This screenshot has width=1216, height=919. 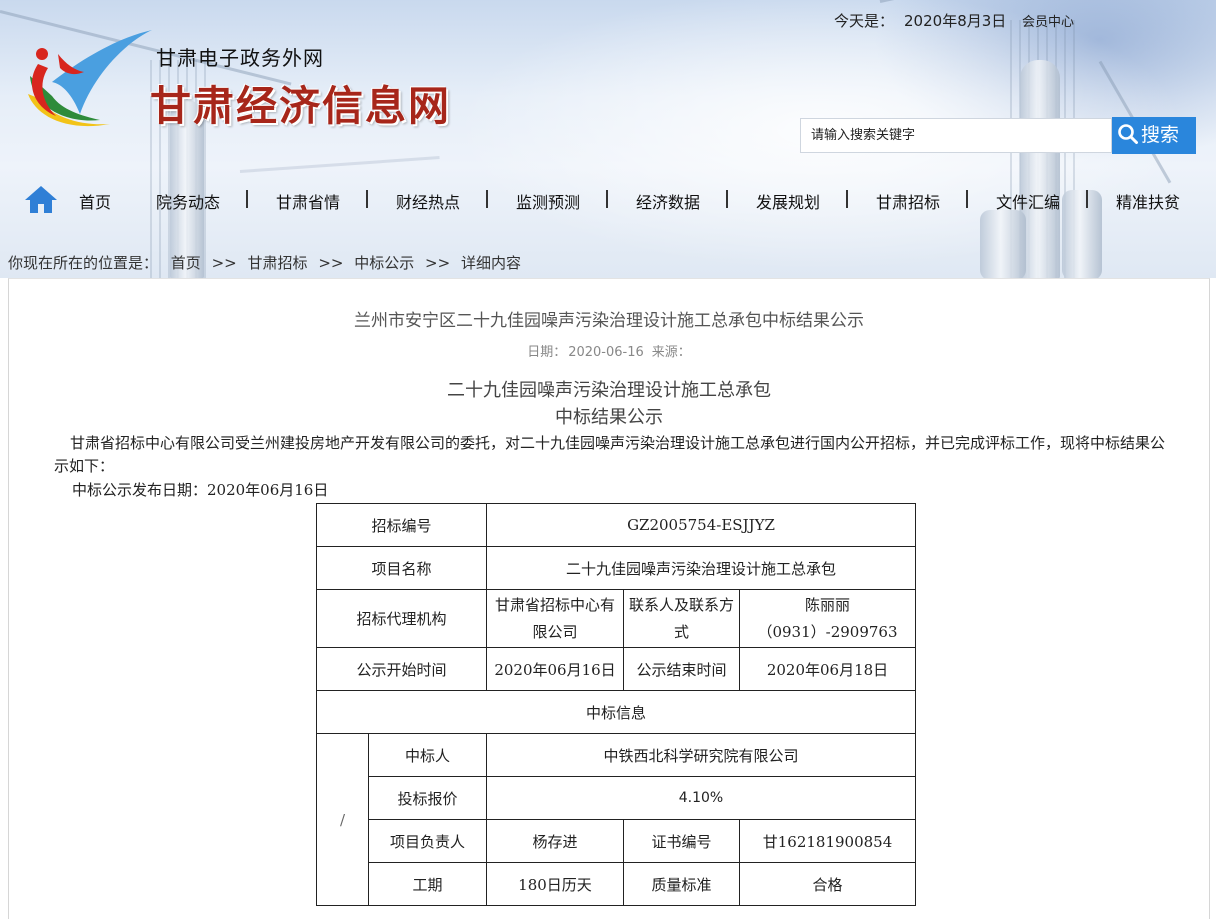 What do you see at coordinates (827, 669) in the screenshot?
I see `end-value: 2020年06月18日` at bounding box center [827, 669].